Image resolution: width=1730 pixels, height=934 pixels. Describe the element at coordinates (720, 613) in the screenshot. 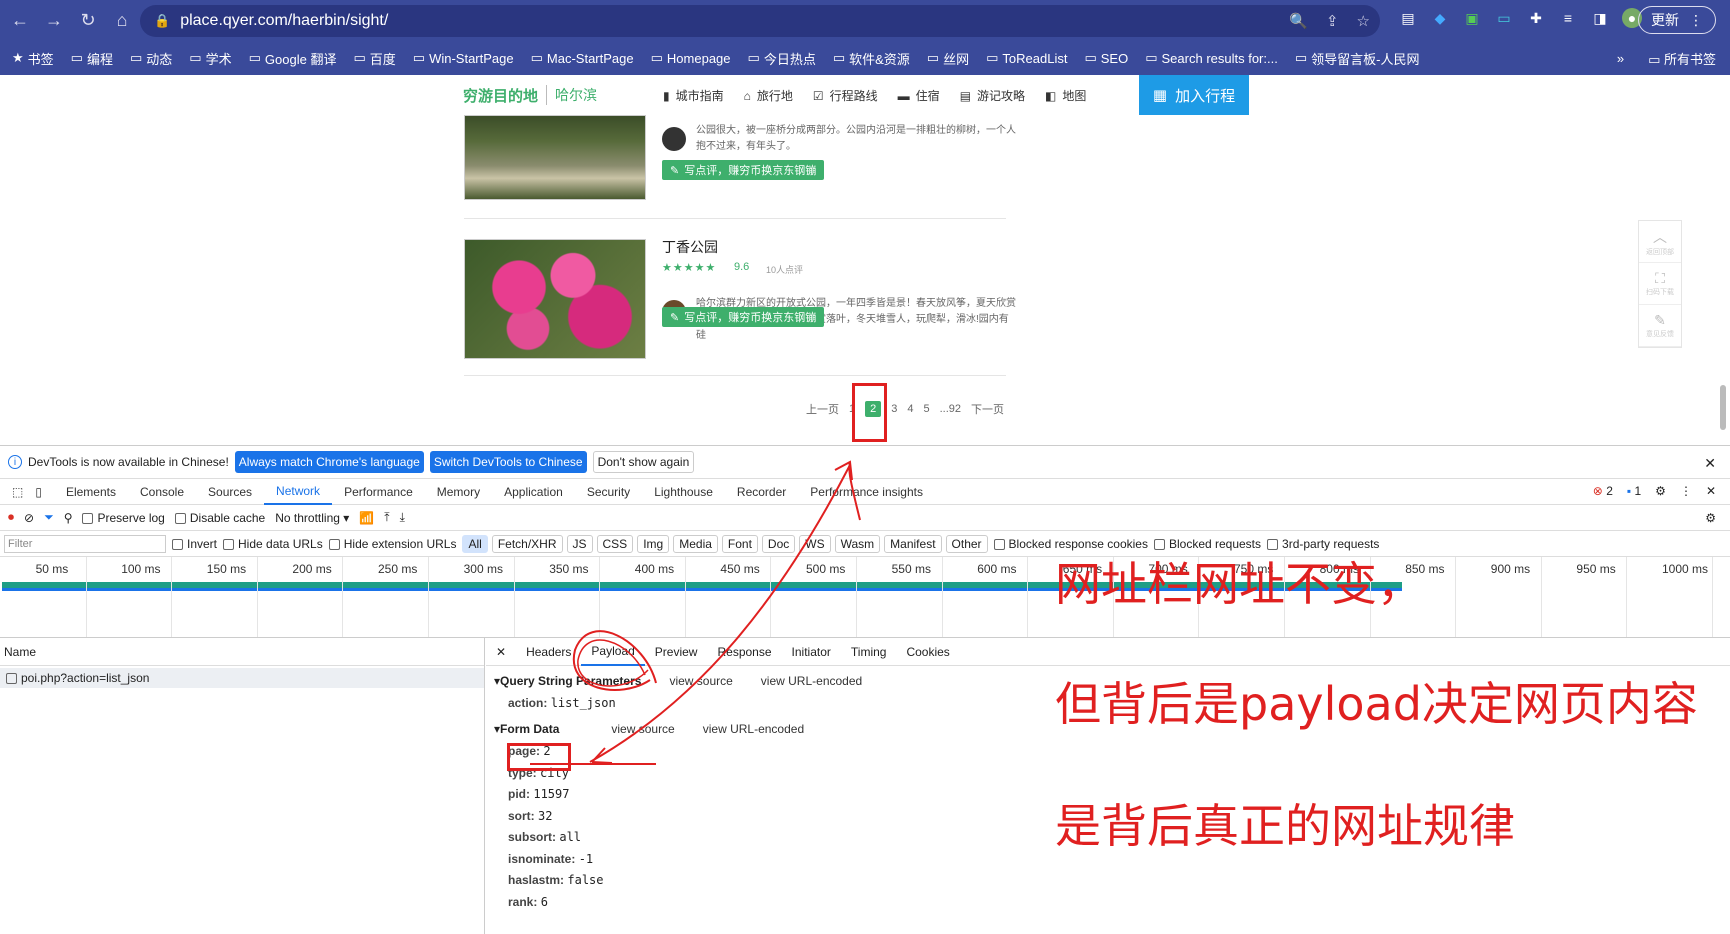

I see `annotation-arrow` at that location.